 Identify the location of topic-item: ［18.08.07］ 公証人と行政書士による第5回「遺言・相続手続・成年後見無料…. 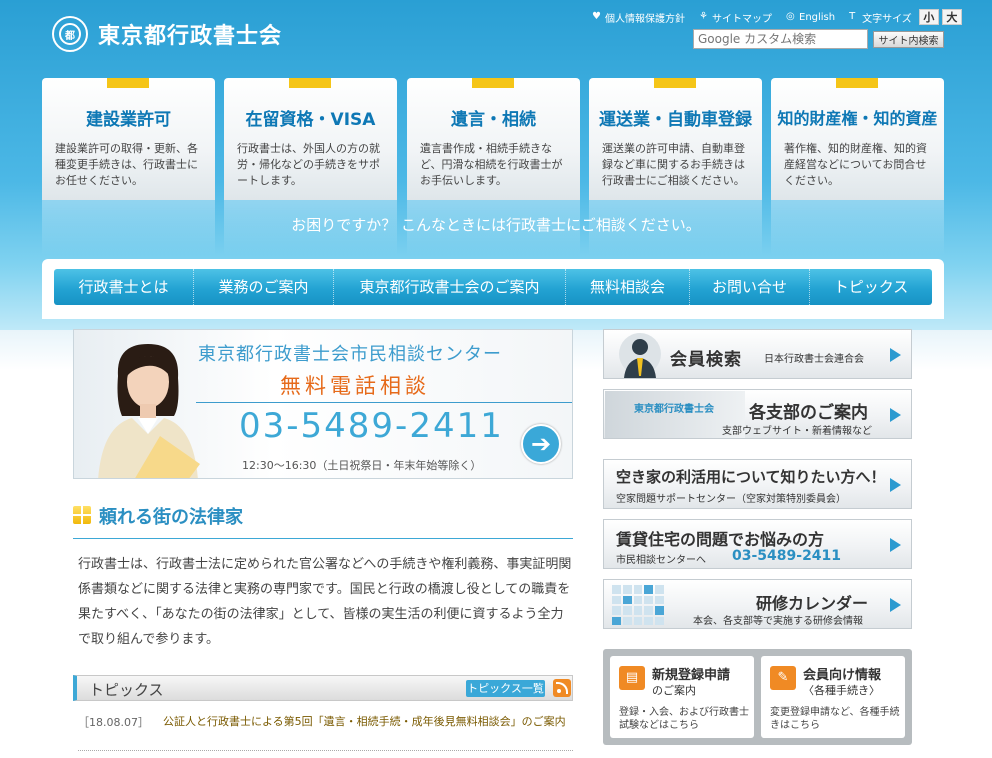
(325, 722).